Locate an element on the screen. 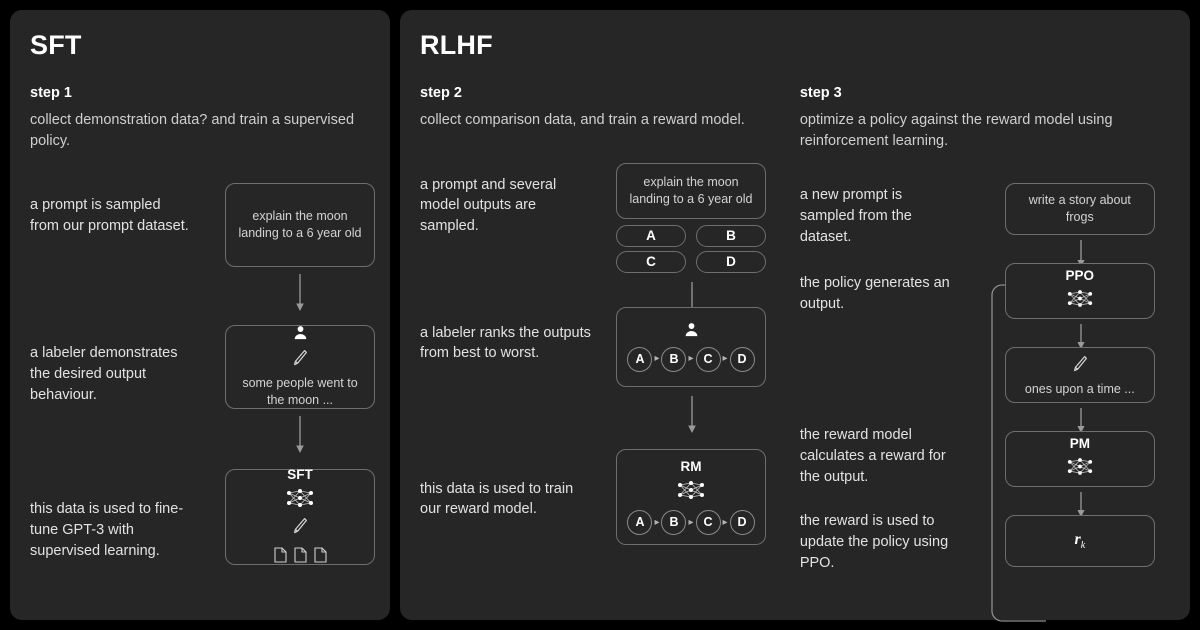  card-prompt-step3: write a story about frogs is located at coordinates (1079, 209).